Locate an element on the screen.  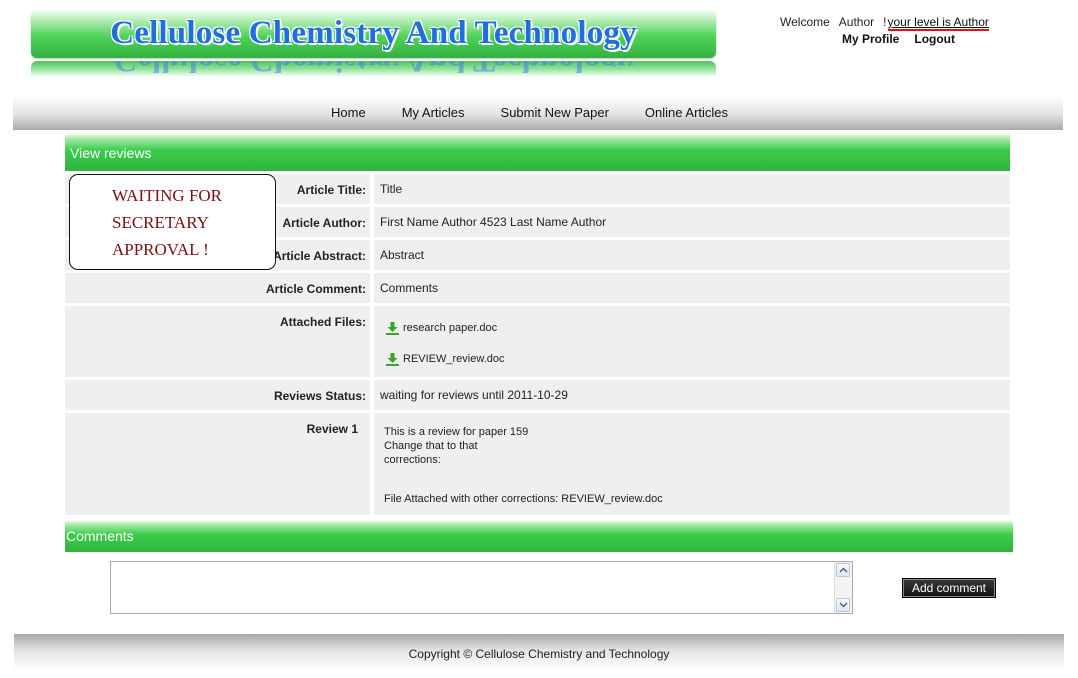
approval-status-stamp: WAITING FOR SECRETARY APPROVAL ! is located at coordinates (172, 222).